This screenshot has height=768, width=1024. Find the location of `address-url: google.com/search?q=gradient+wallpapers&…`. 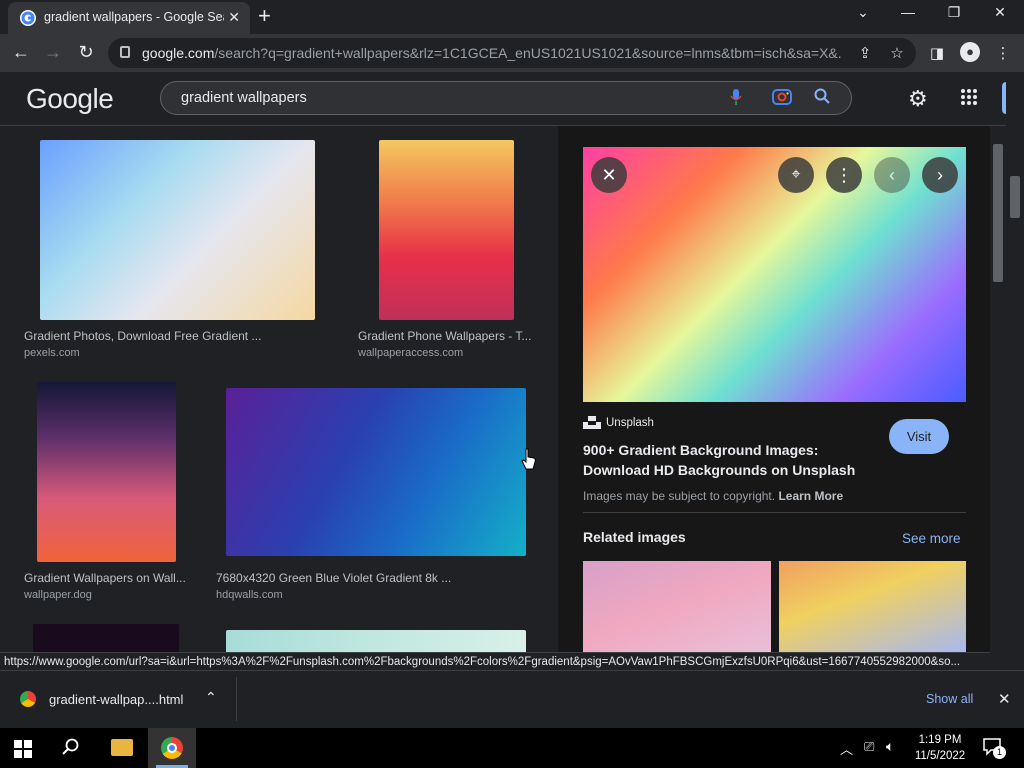

address-url: google.com/search?q=gradient+wallpapers&… is located at coordinates (492, 53).